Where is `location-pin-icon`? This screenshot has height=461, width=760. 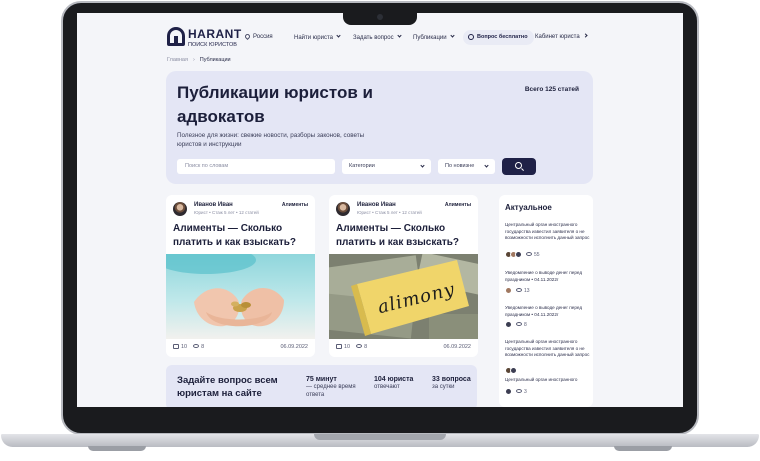
location-pin-icon is located at coordinates (247, 36).